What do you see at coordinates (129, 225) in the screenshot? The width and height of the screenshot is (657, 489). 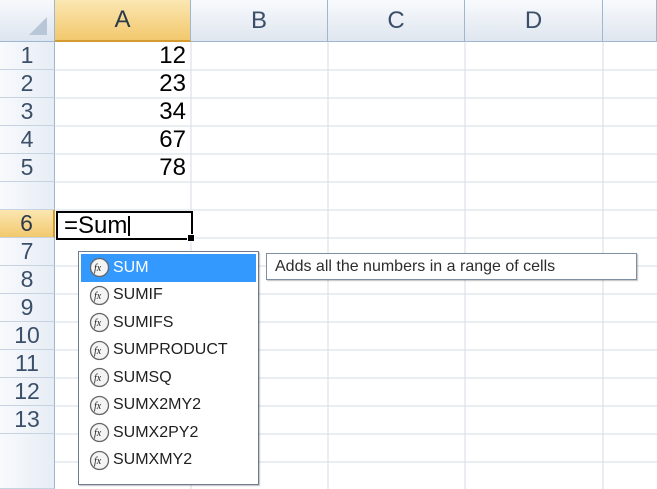 I see `text-cursor` at bounding box center [129, 225].